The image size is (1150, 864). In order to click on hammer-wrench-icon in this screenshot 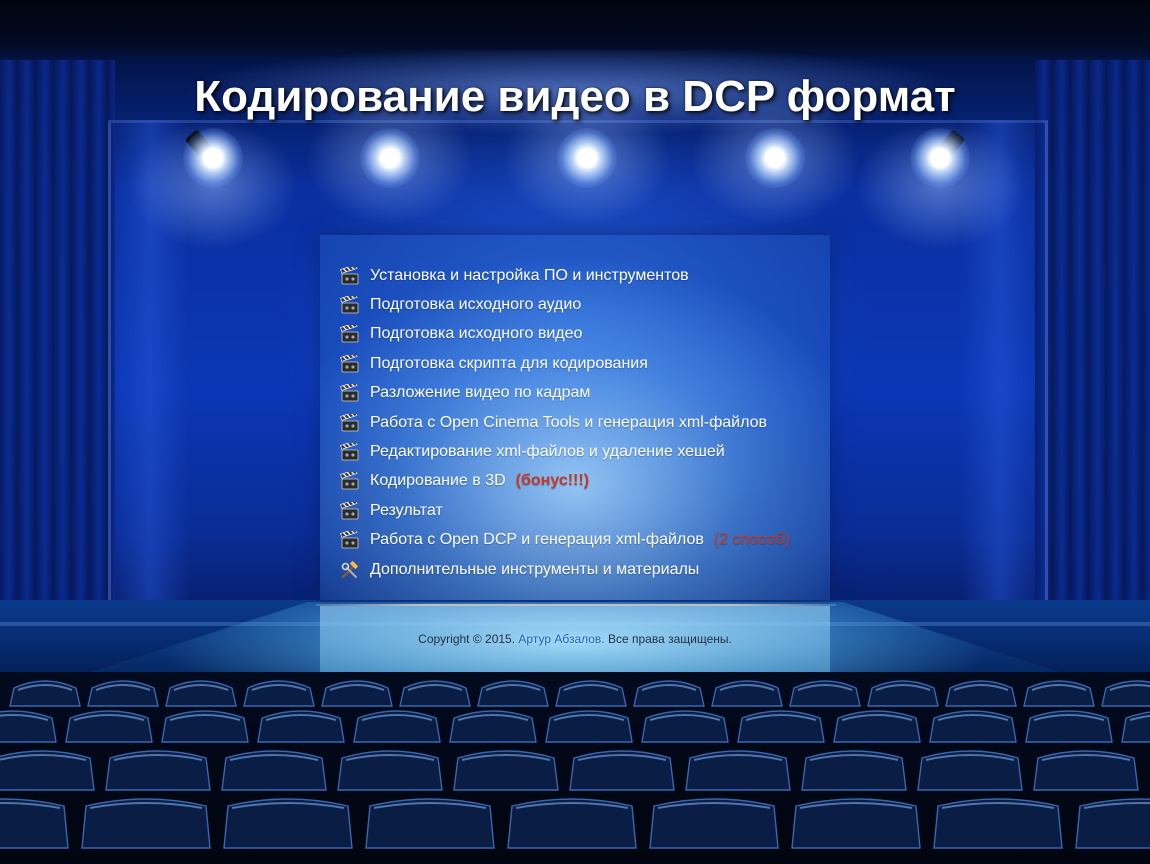, I will do `click(350, 569)`.